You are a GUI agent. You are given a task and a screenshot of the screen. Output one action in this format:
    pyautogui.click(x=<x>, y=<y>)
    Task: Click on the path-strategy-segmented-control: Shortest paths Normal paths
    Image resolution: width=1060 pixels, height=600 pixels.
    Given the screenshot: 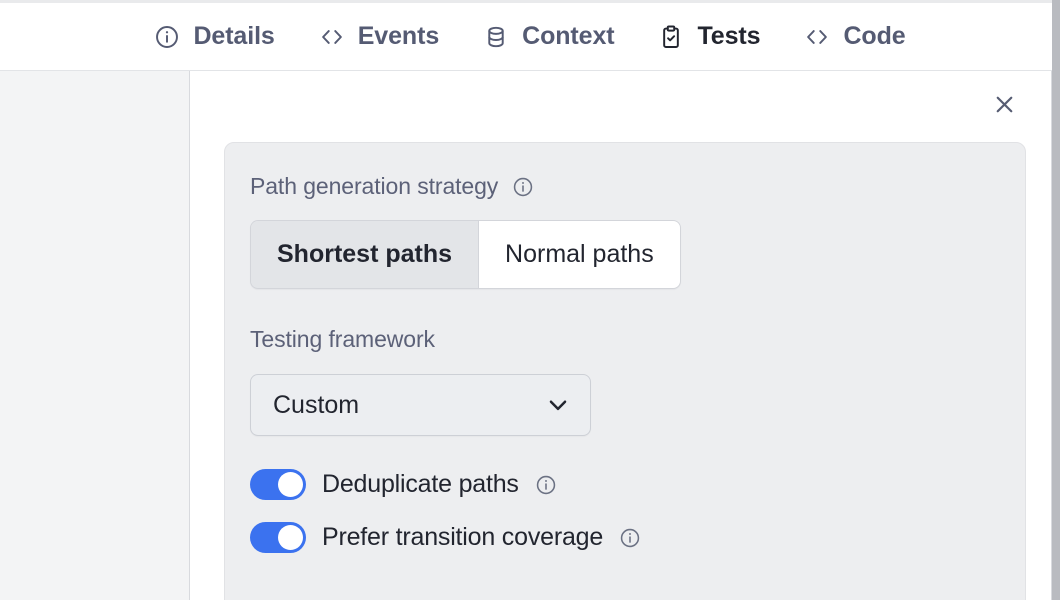 What is the action you would take?
    pyautogui.click(x=465, y=254)
    